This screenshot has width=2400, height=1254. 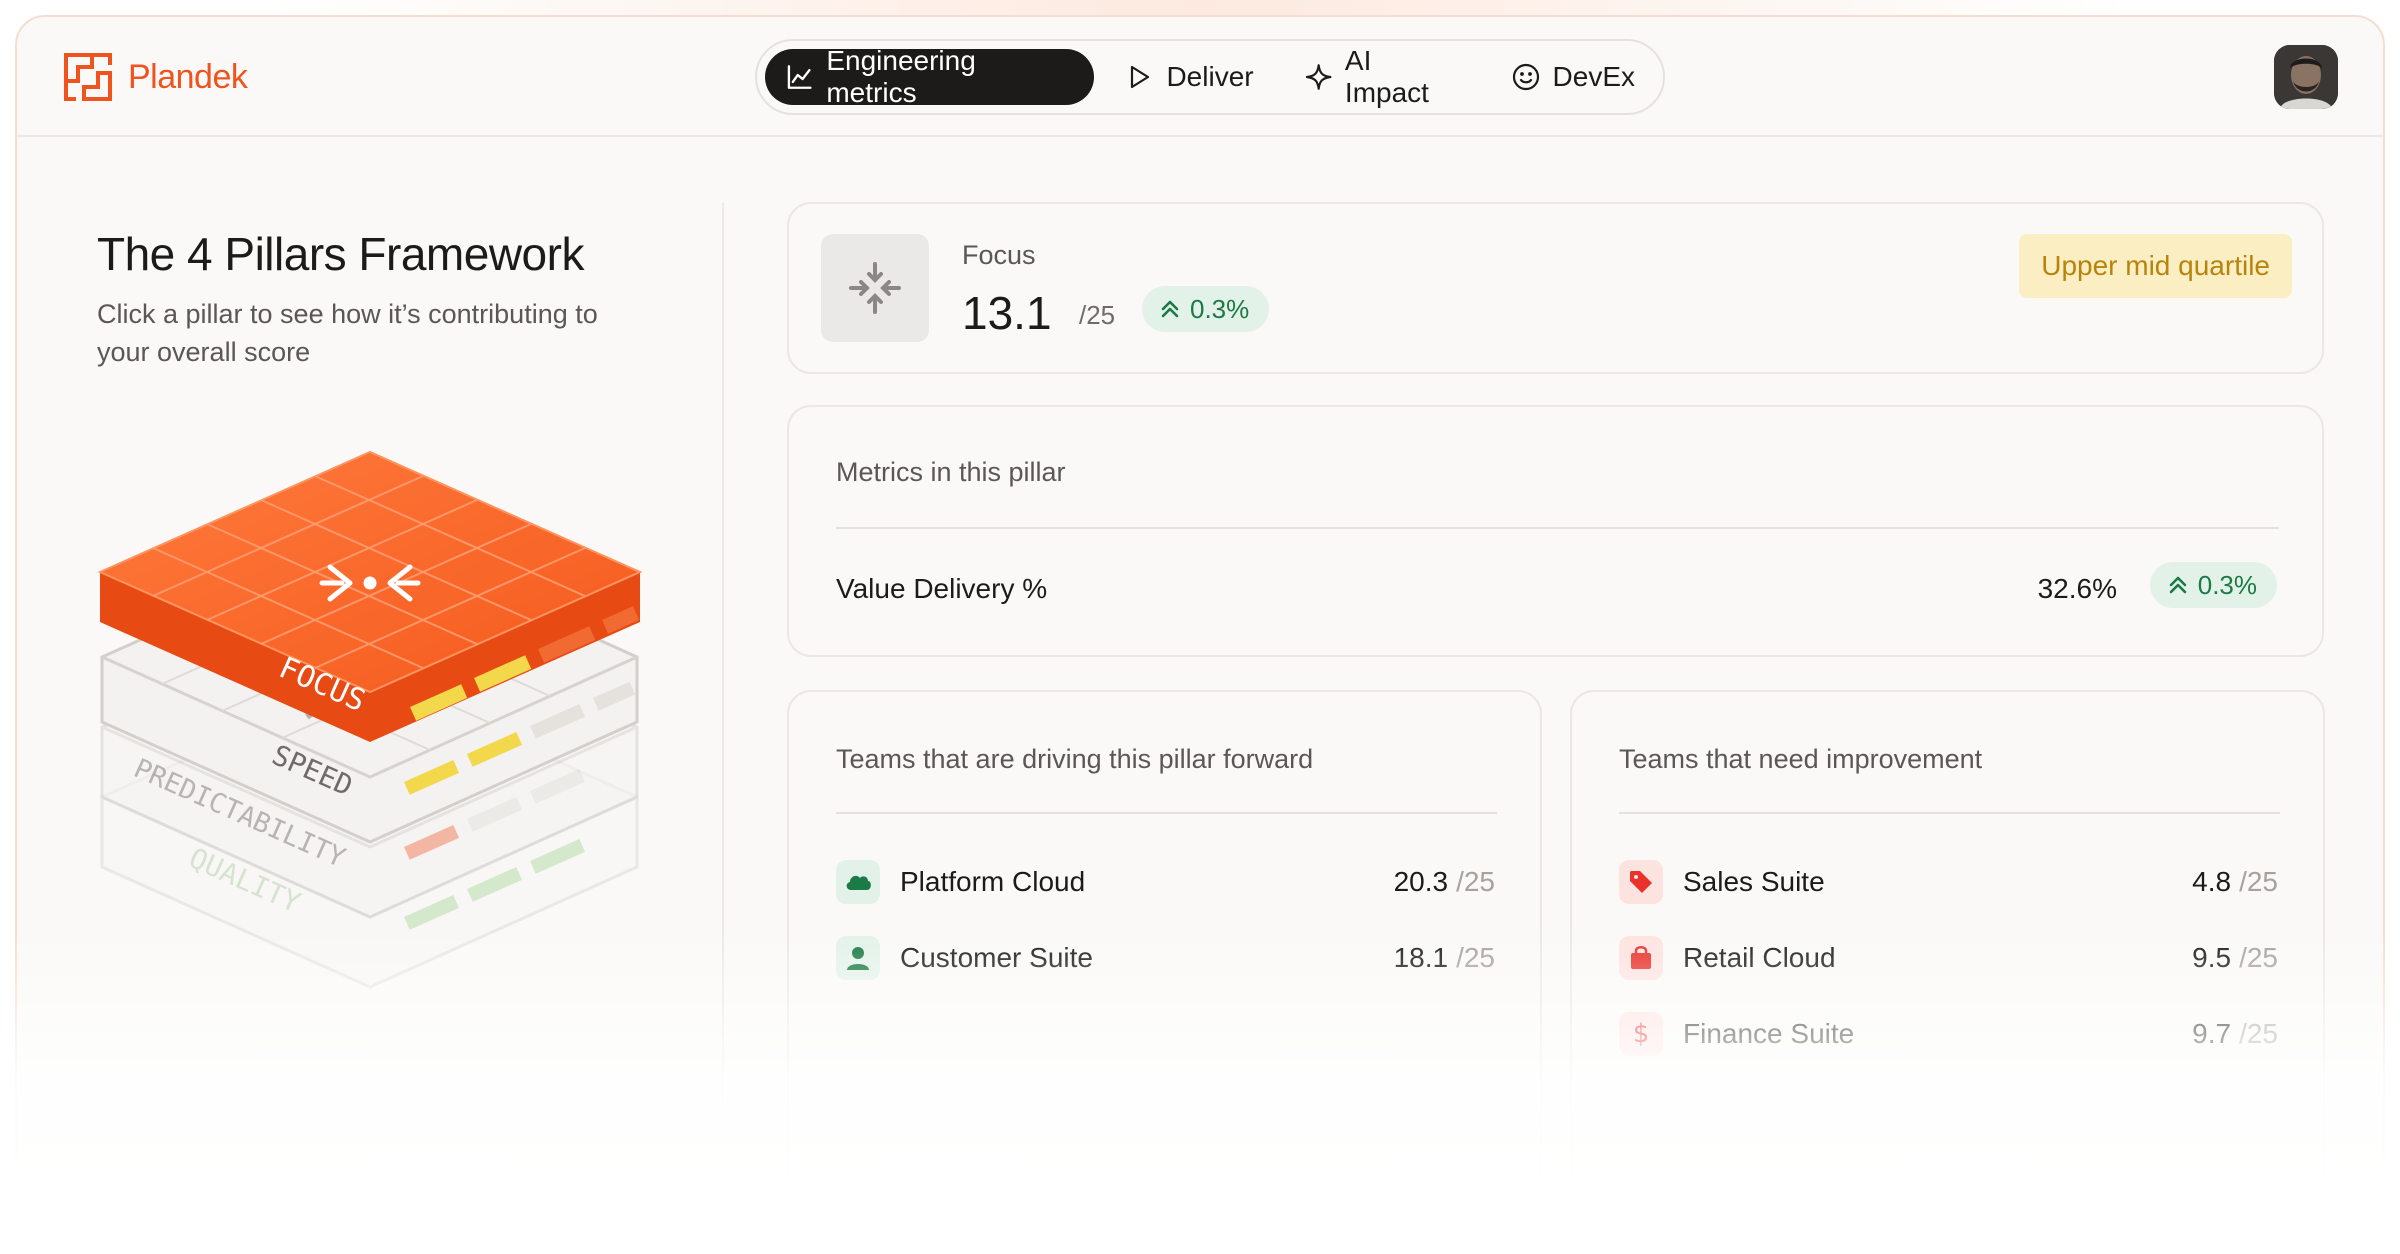 I want to click on page-title: The 4 Pillars Framework, so click(x=340, y=254).